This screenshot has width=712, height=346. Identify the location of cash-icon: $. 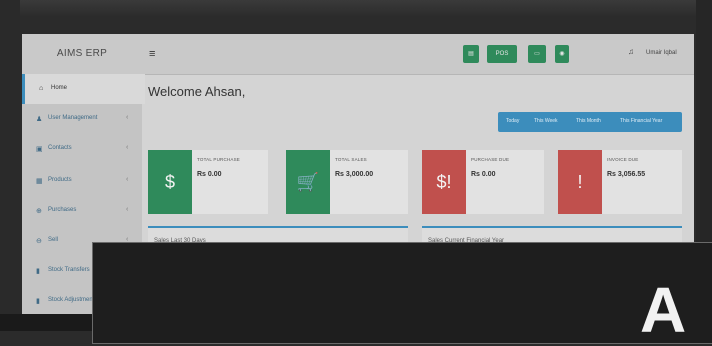
(170, 182).